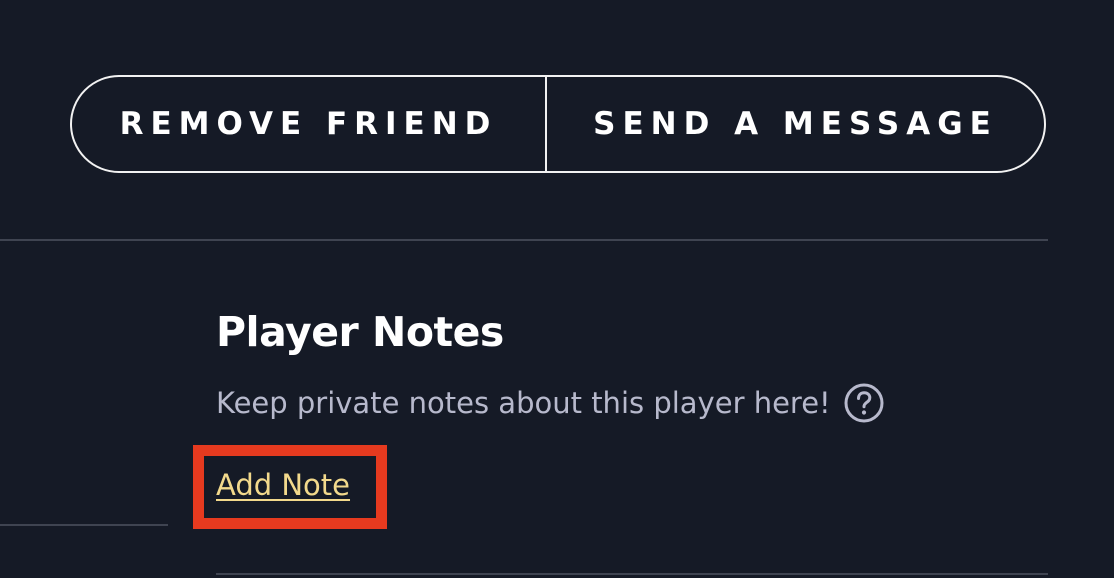 The image size is (1114, 578). What do you see at coordinates (795, 124) in the screenshot?
I see `send-message-button: SEND A MESSAGE` at bounding box center [795, 124].